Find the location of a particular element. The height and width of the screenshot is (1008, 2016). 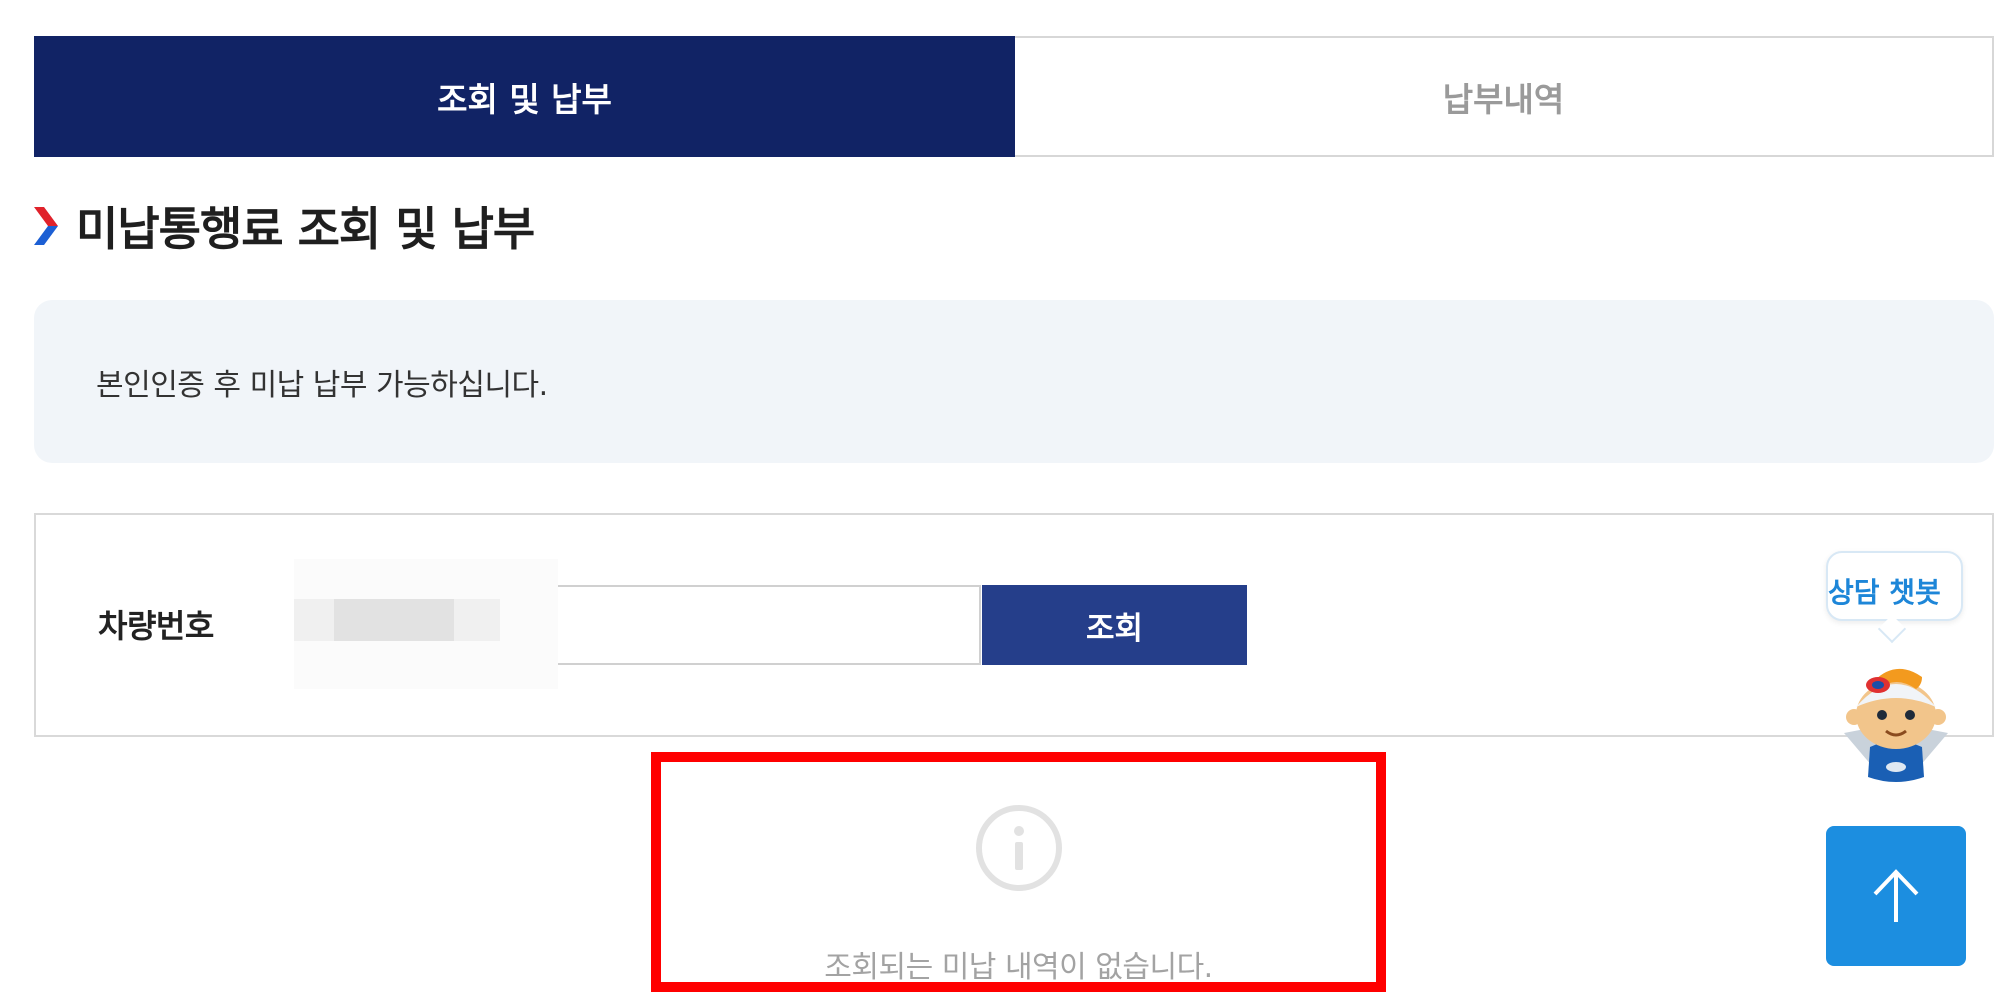

empty-result-highlight: 조회되는 미납 내역이 없습니다. is located at coordinates (1018, 872).